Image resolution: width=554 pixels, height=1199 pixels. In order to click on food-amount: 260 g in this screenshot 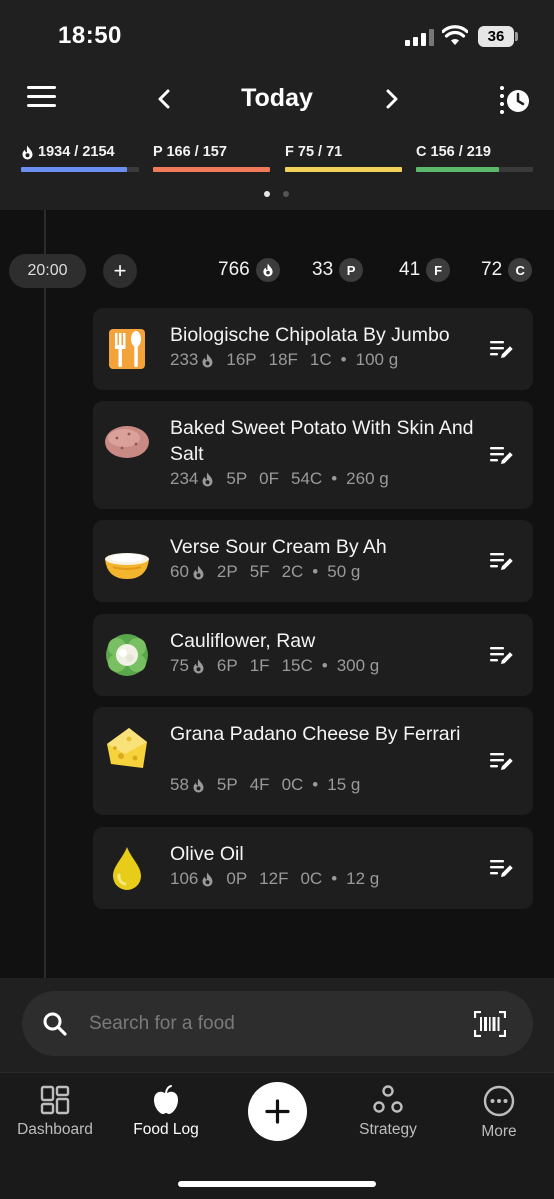, I will do `click(367, 478)`.